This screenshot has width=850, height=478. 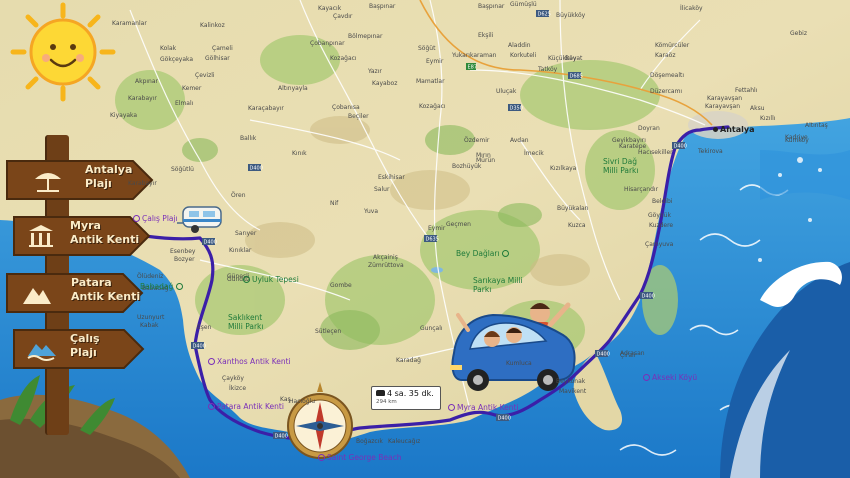 I want to click on poi-saint-george-beach: Saint George Beach, so click(x=359, y=457).